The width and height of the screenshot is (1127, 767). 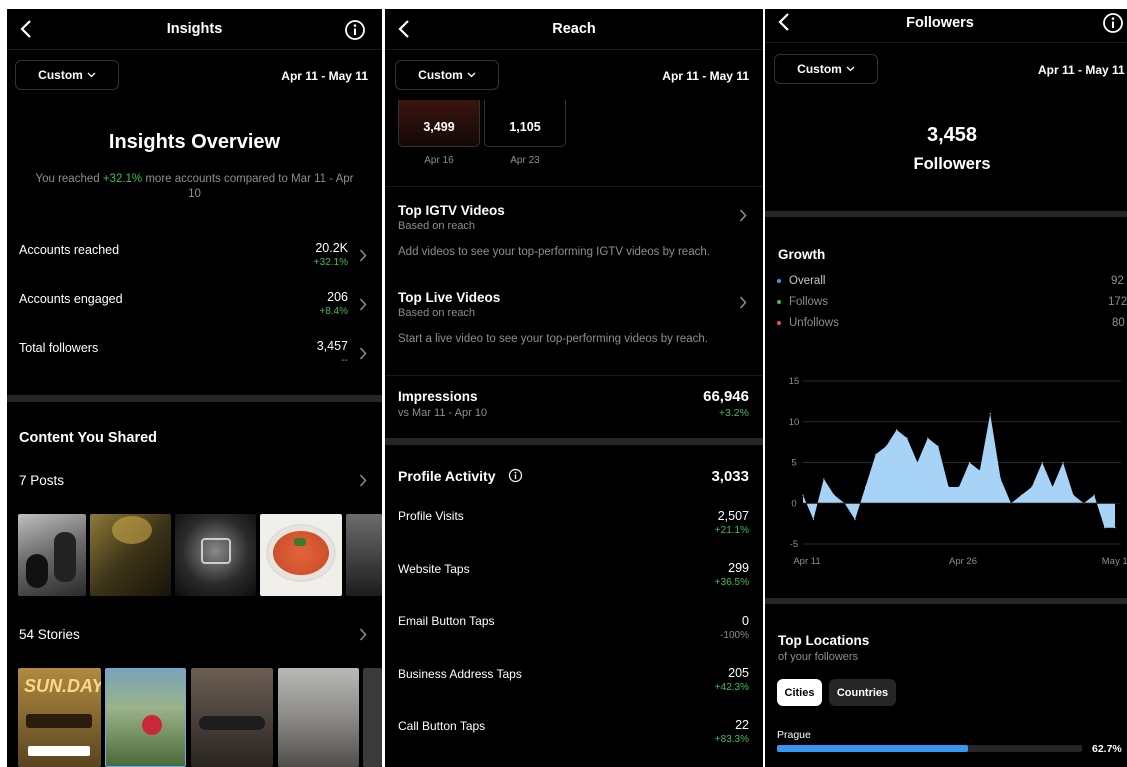 I want to click on growth-area, so click(x=959, y=470).